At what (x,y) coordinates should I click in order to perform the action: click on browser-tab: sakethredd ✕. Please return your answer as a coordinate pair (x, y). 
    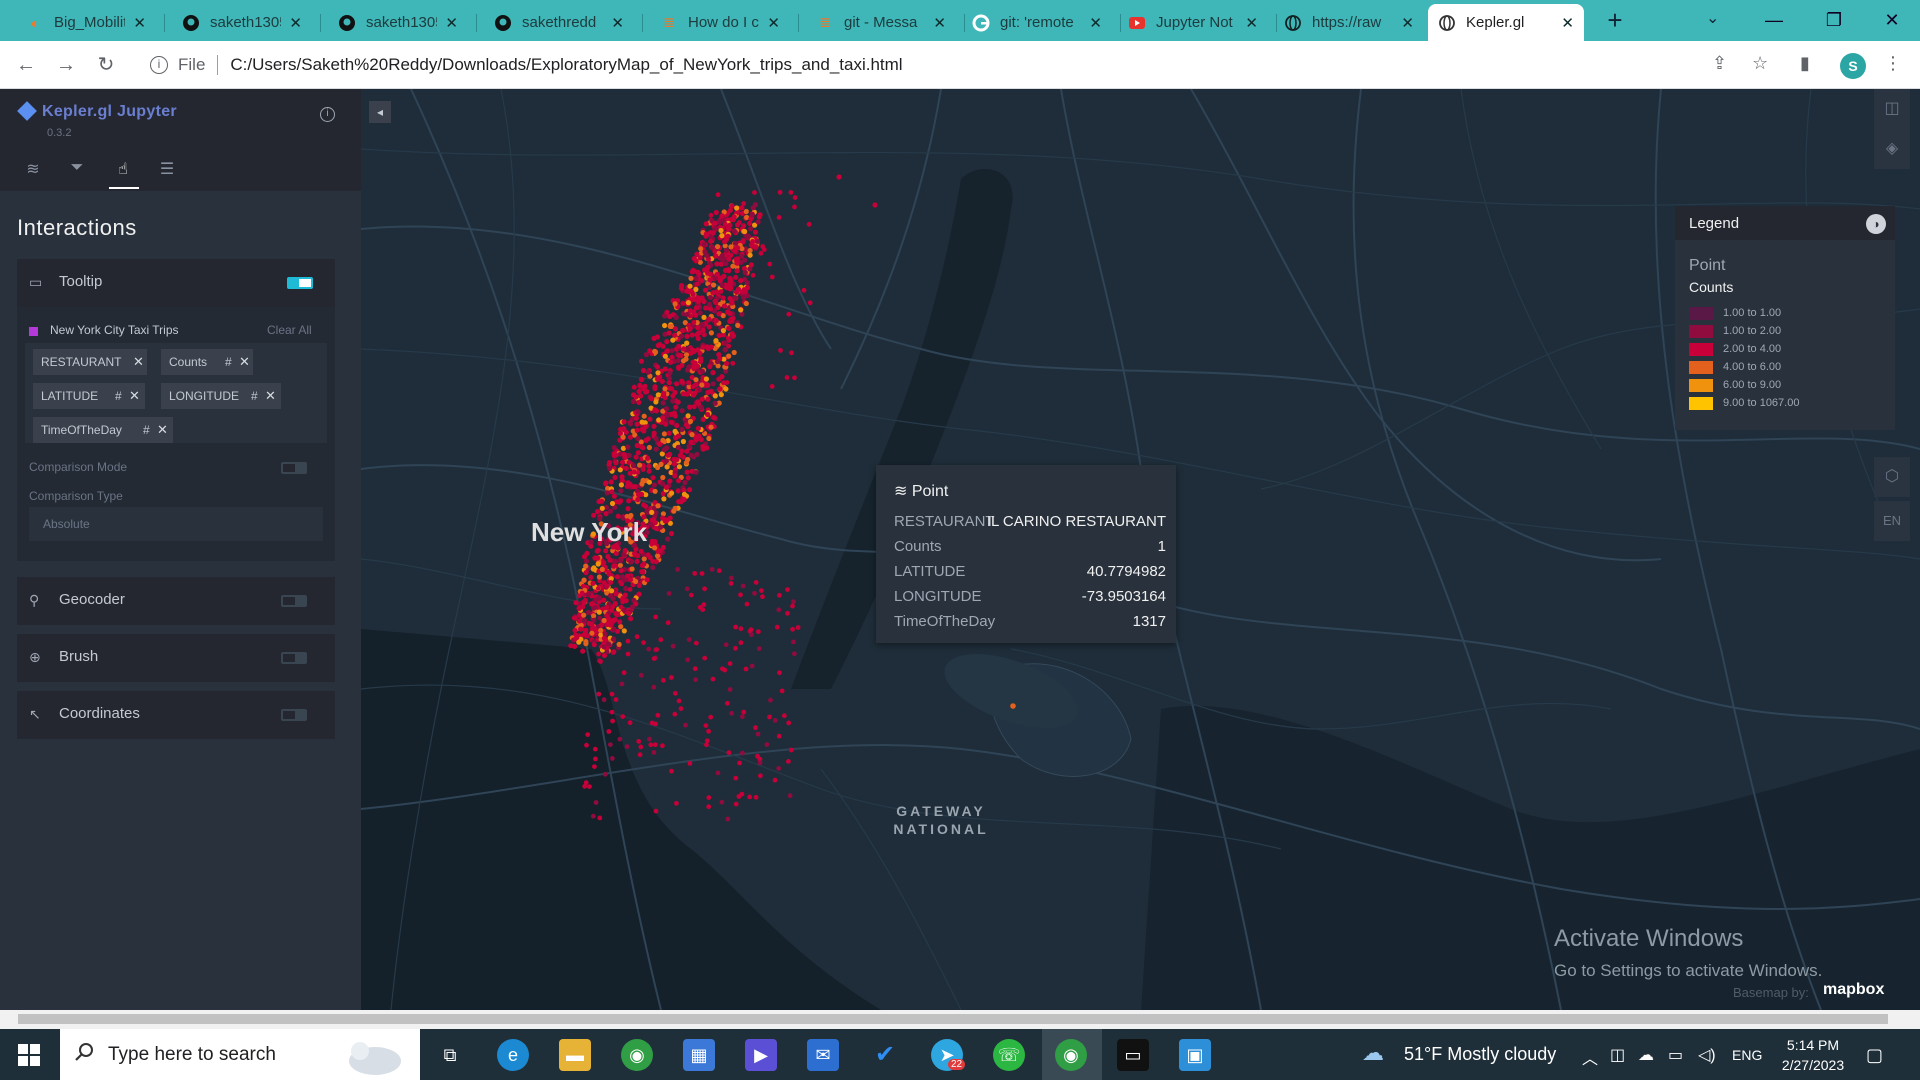
    Looking at the image, I should click on (559, 22).